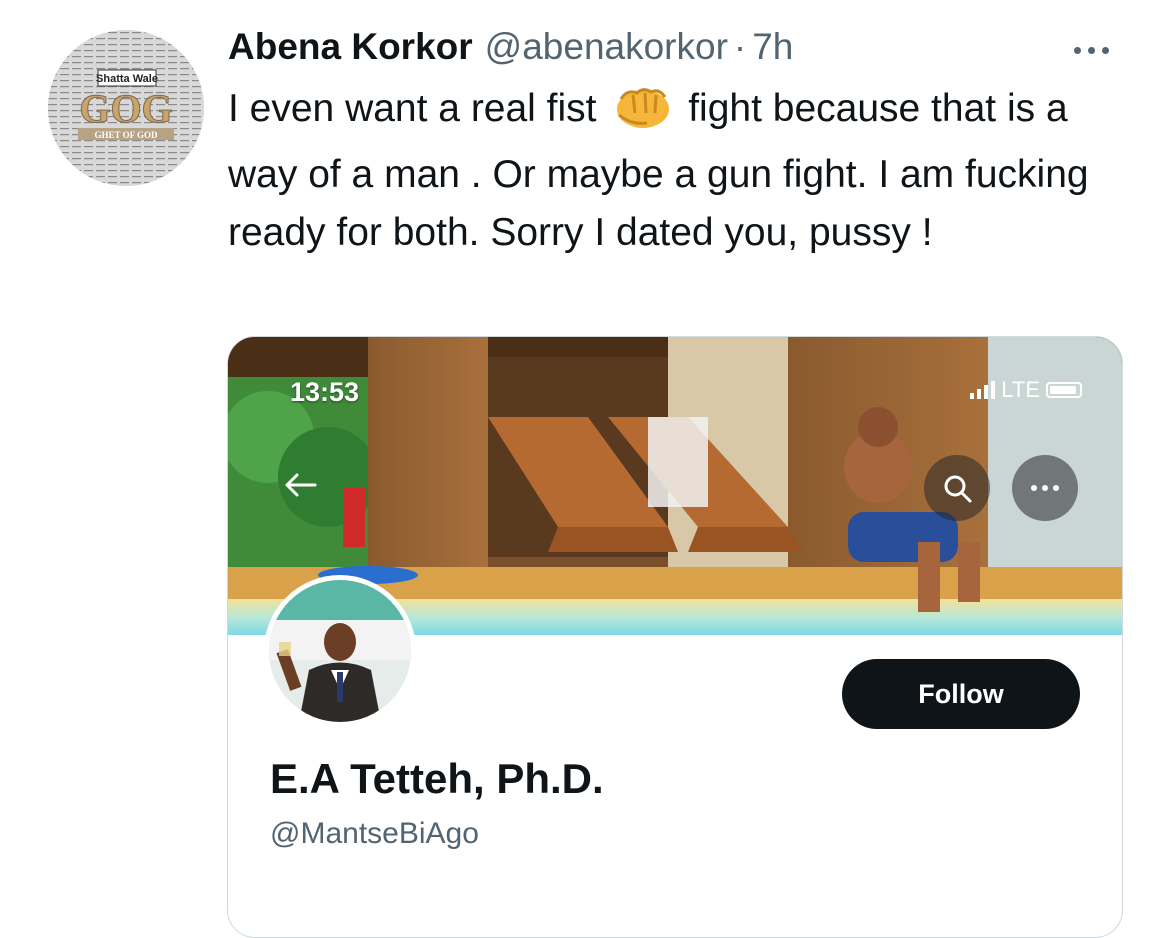  I want to click on more-menu-icon, so click(1045, 488).